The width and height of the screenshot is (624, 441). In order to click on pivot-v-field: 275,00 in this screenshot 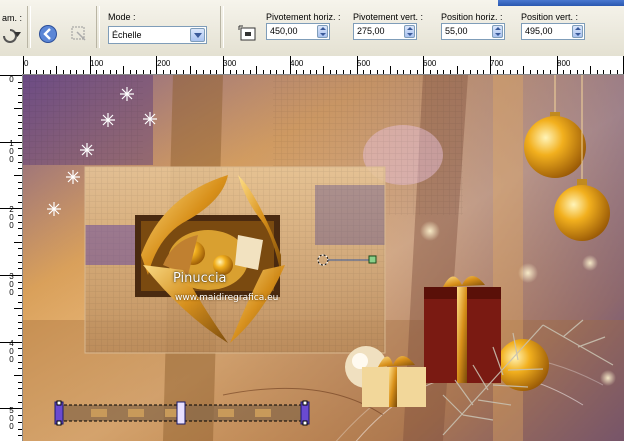, I will do `click(385, 31)`.